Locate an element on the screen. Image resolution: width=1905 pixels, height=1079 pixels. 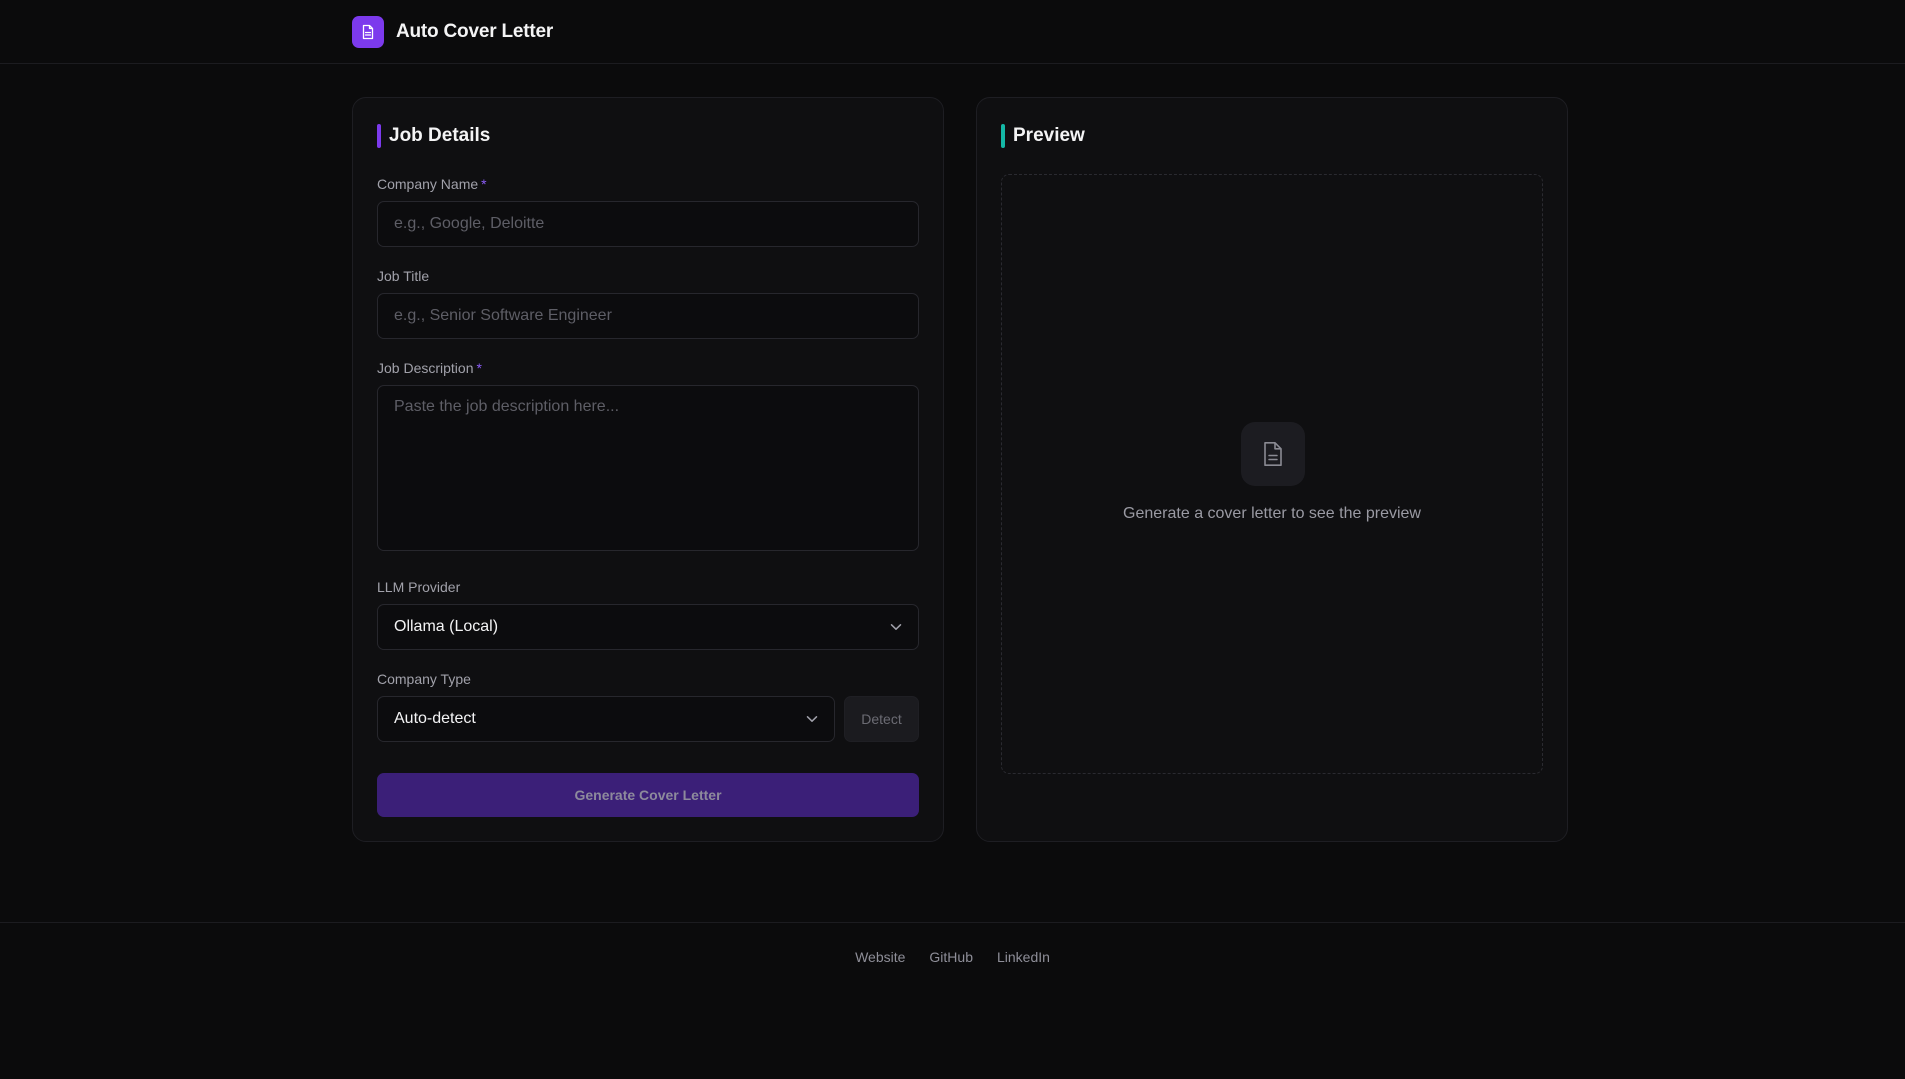
job-title-label: Job Title is located at coordinates (403, 276).